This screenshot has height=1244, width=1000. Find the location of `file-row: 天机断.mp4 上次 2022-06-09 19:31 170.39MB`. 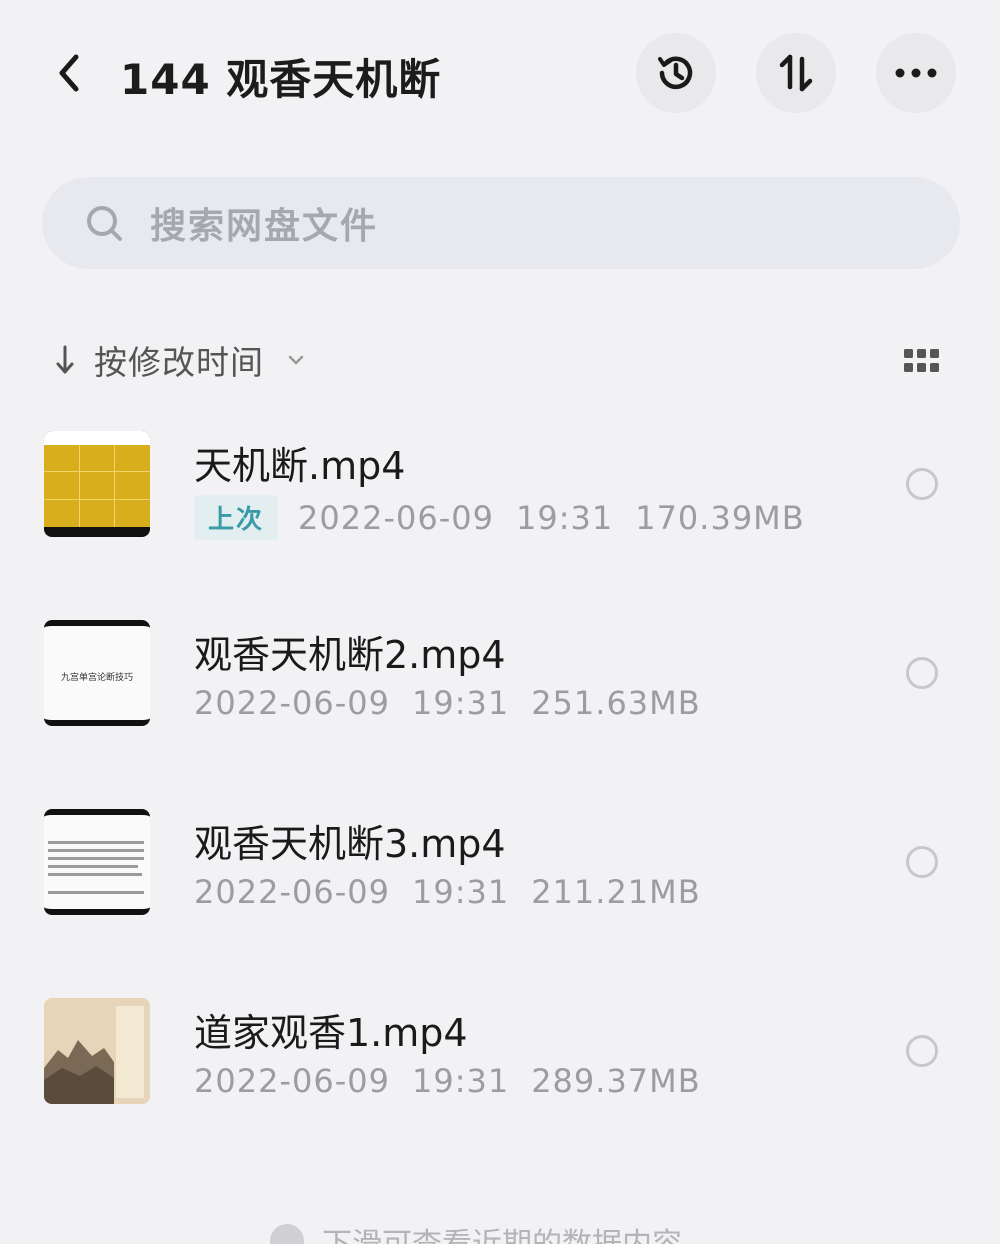

file-row: 天机断.mp4 上次 2022-06-09 19:31 170.39MB is located at coordinates (500, 496).